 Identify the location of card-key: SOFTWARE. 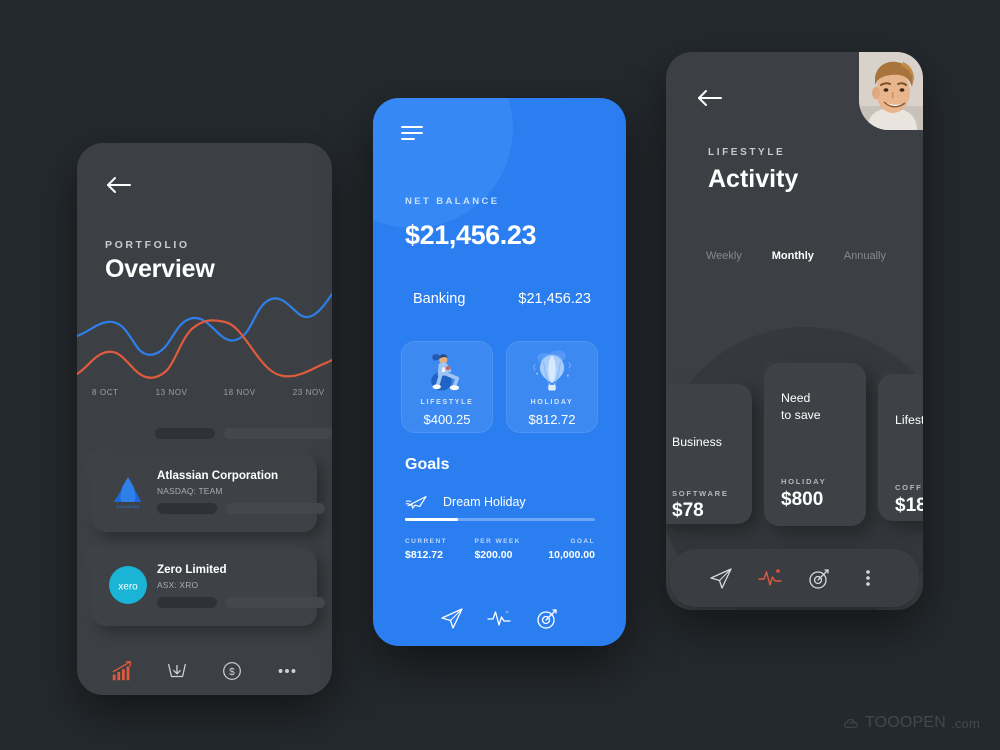
(700, 493).